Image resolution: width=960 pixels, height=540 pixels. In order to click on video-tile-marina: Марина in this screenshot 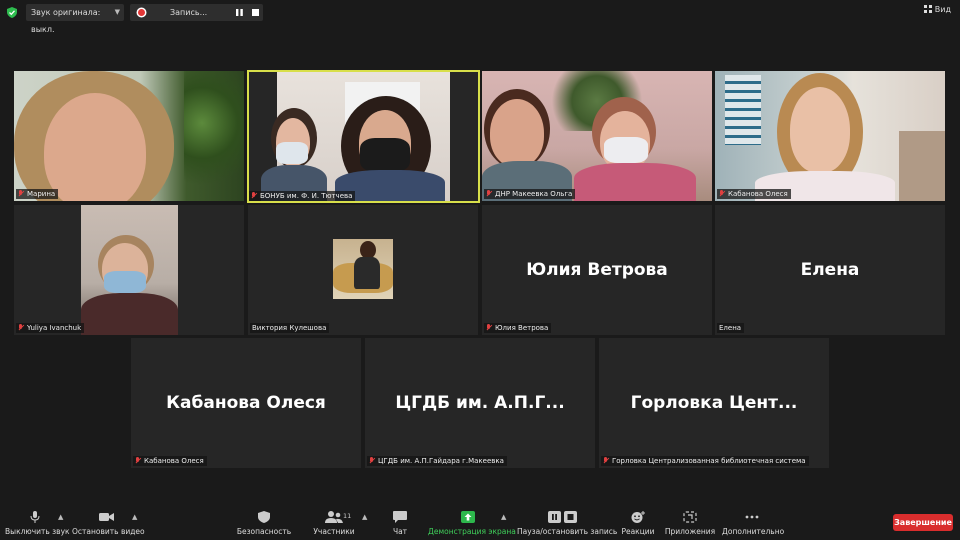, I will do `click(129, 136)`.